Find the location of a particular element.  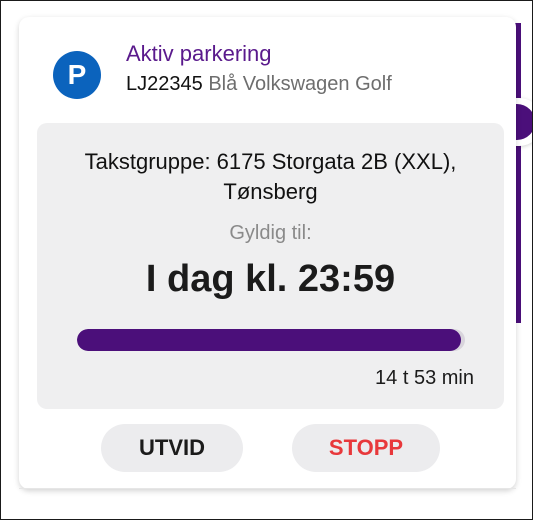

parking-logo-icon: P is located at coordinates (77, 75).